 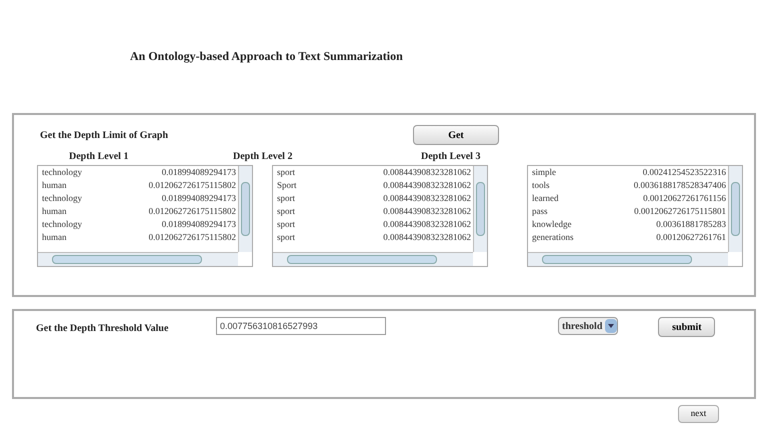 I want to click on list-box: simple 0.00241254523522316 tools 0.0036188178528347406 learned 0.00120627261761156 pass 0.0012062726175115801 knowledge 0.00361881785283 generations 0.00120627261761, so click(x=635, y=216).